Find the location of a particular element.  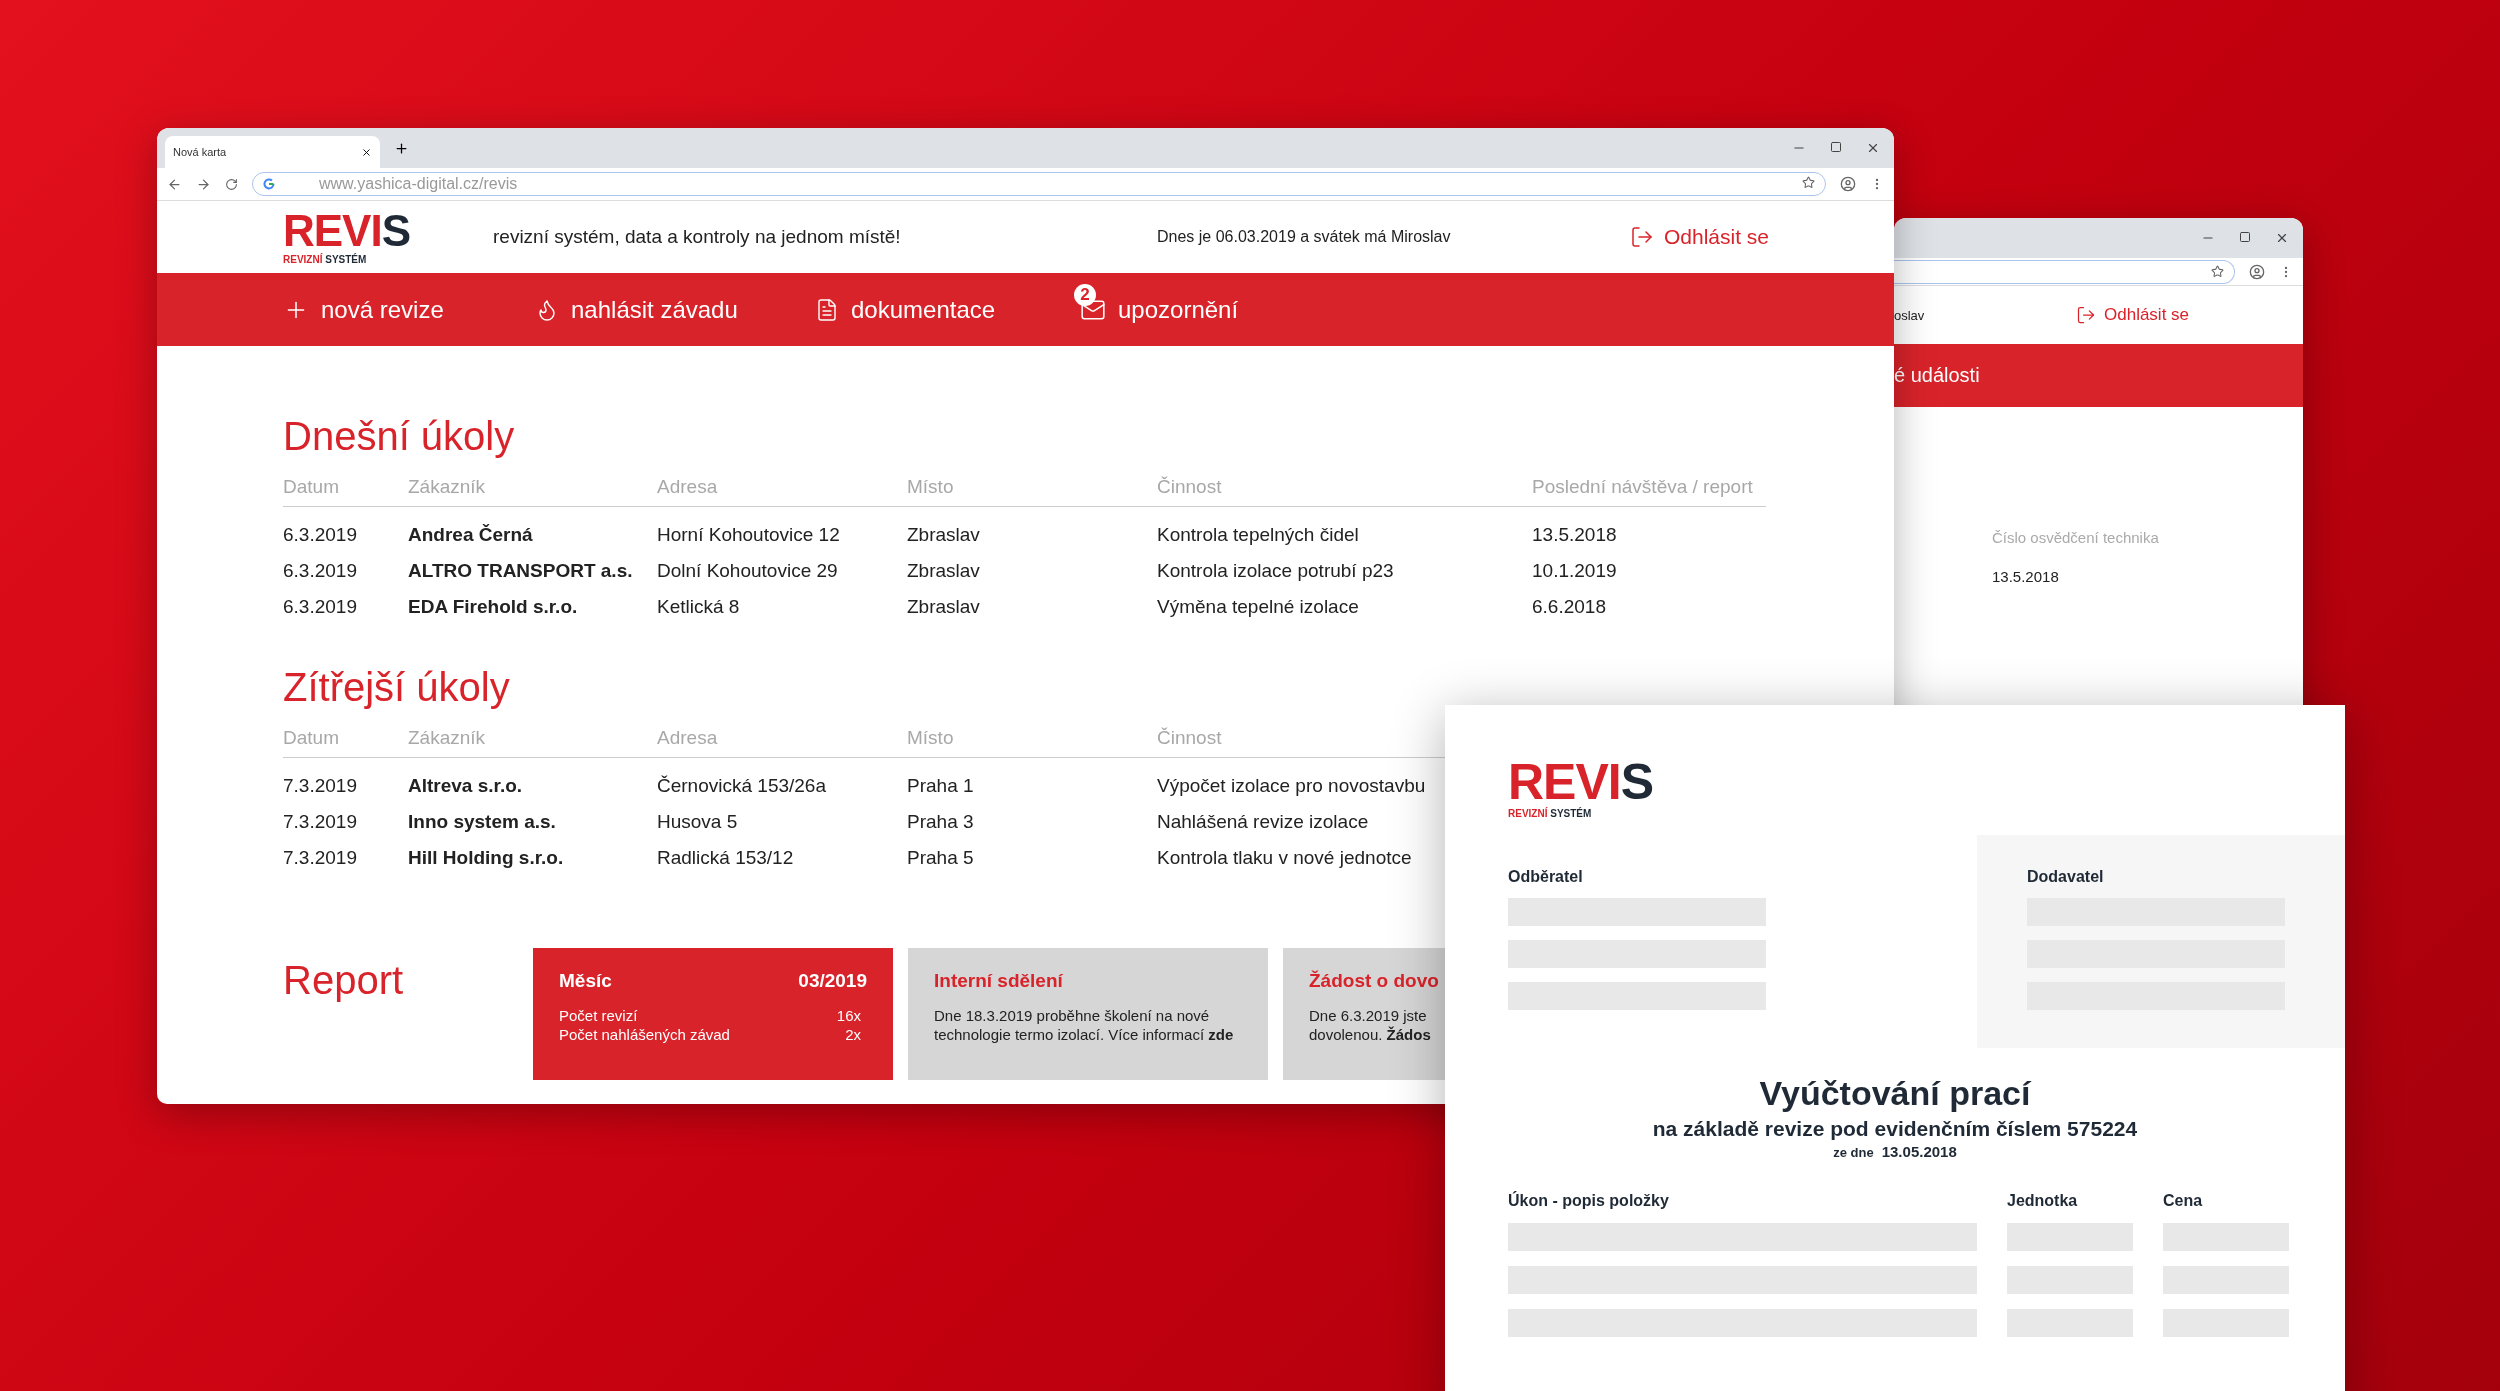

card-text: Dne 6.3.2019 jste is located at coordinates (1368, 1015).